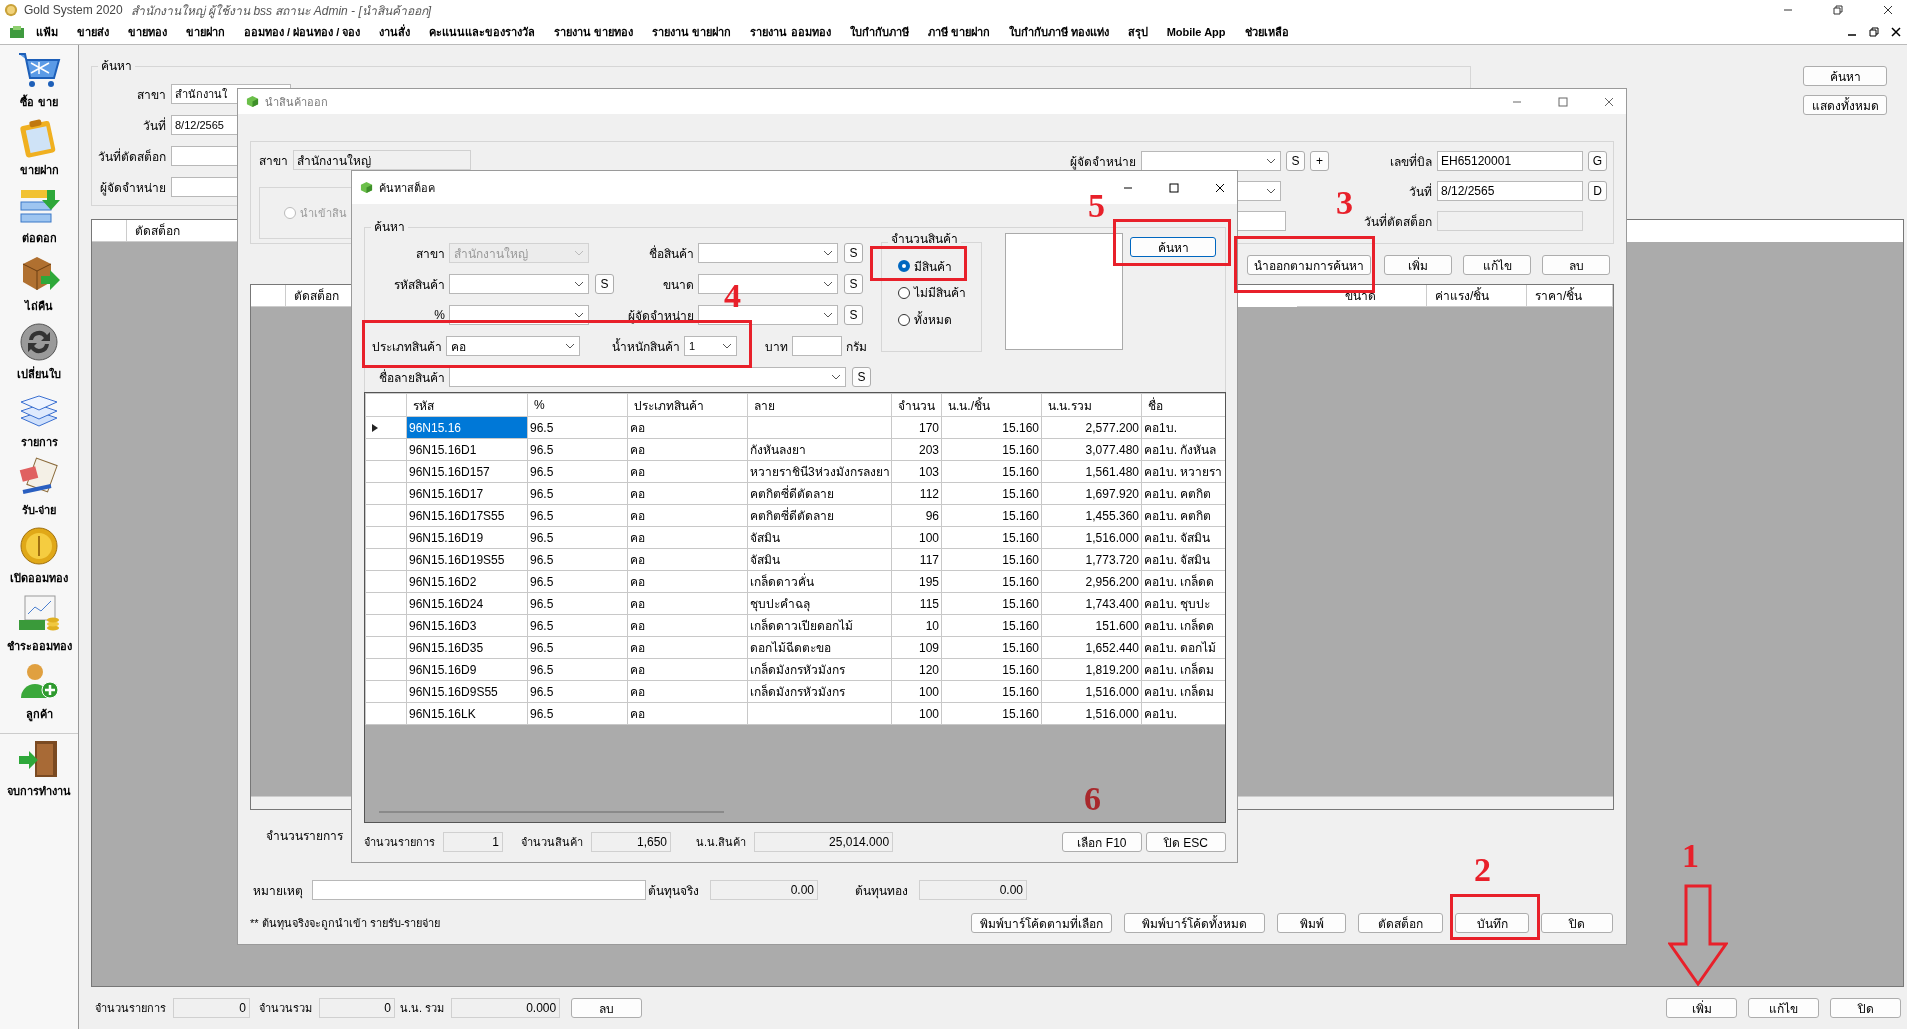  What do you see at coordinates (721, 842) in the screenshot?
I see `field-label: น.น.สินค้า` at bounding box center [721, 842].